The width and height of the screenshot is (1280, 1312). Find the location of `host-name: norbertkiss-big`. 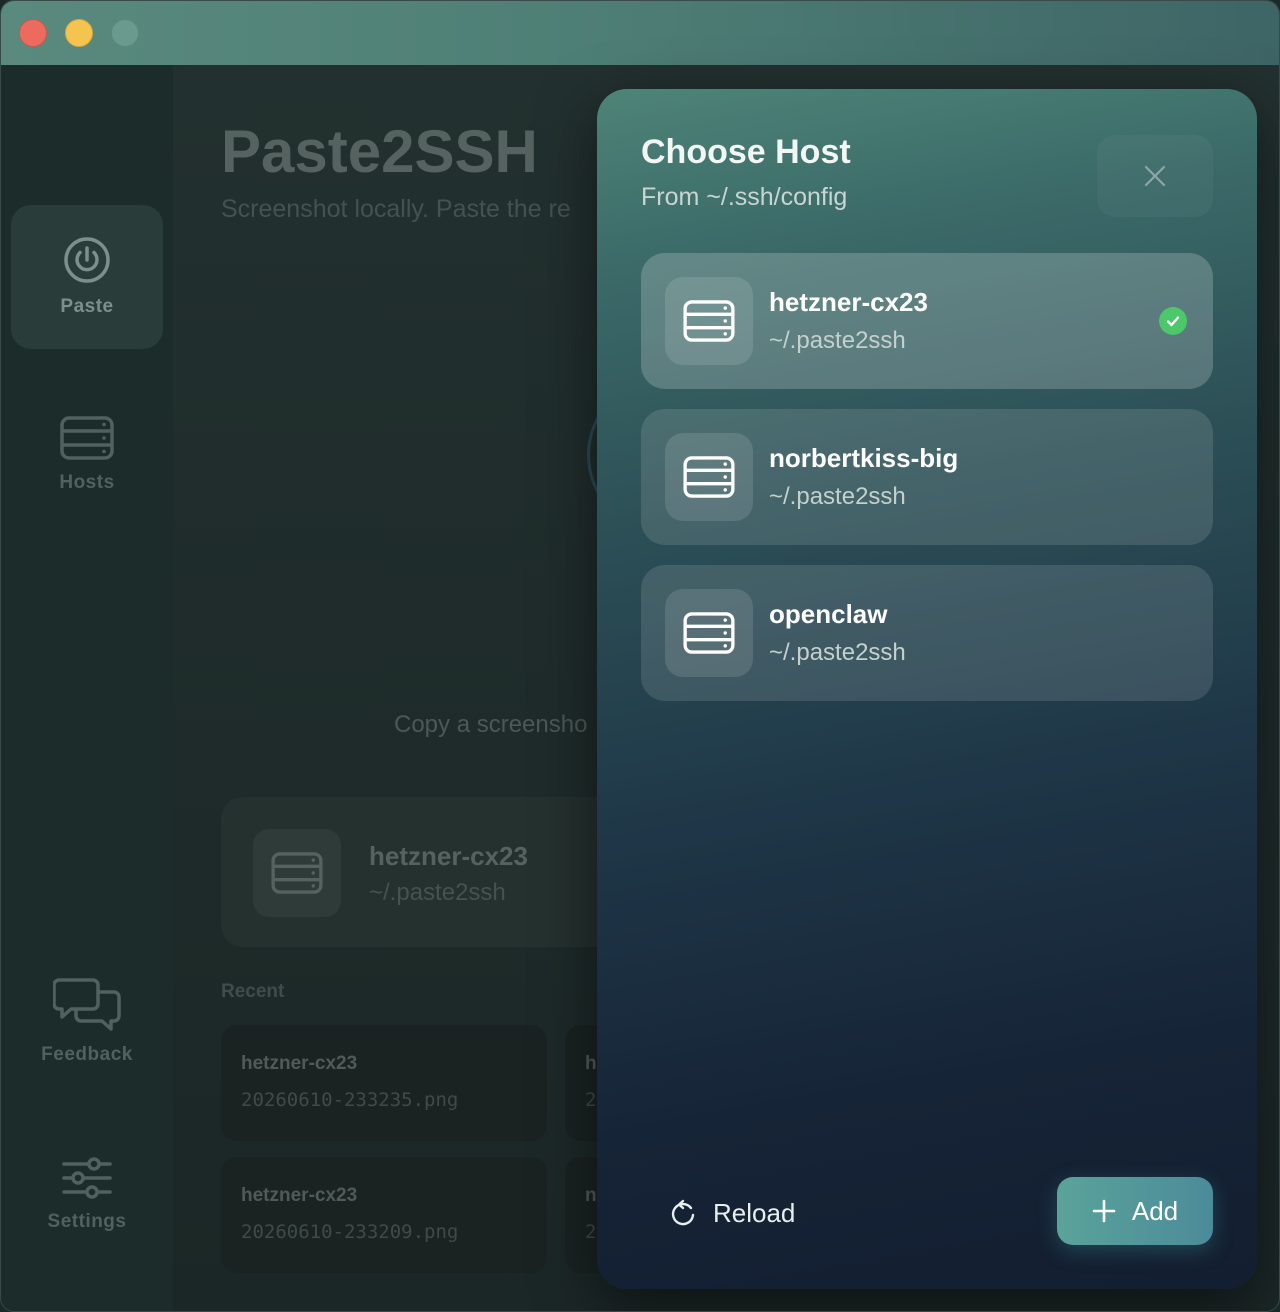

host-name: norbertkiss-big is located at coordinates (864, 458).